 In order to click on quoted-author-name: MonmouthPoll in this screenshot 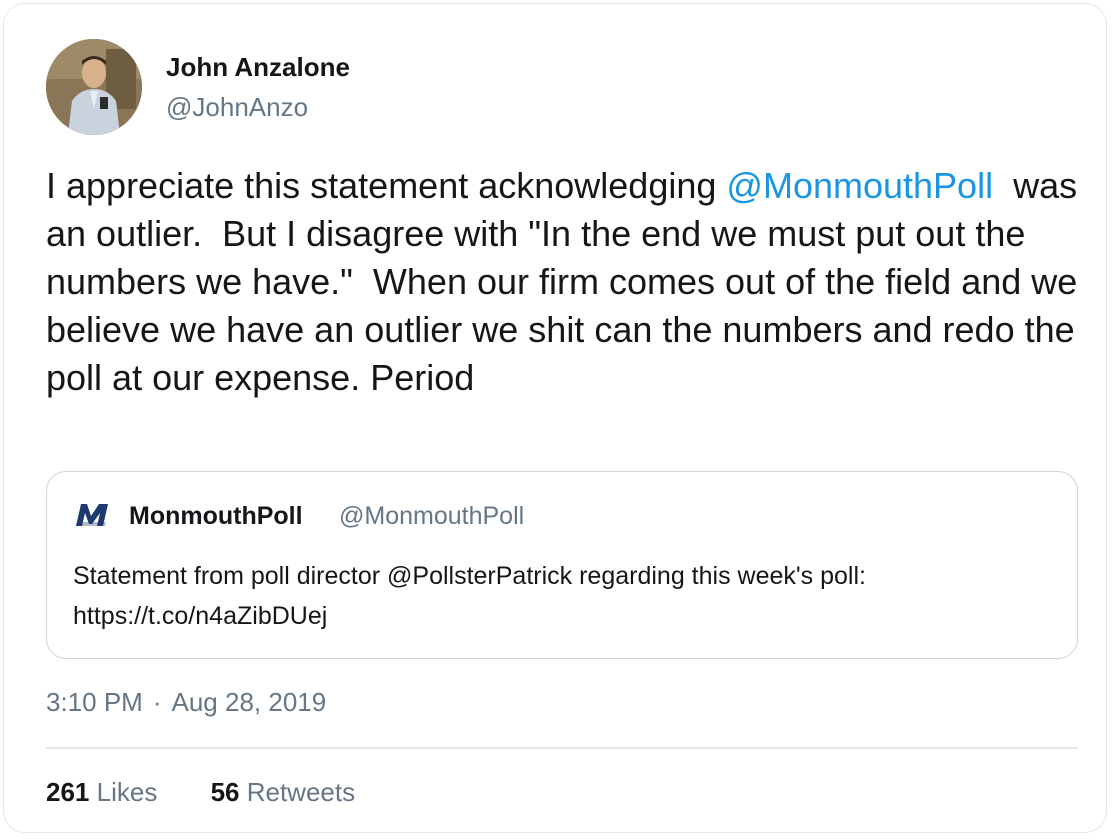, I will do `click(216, 516)`.